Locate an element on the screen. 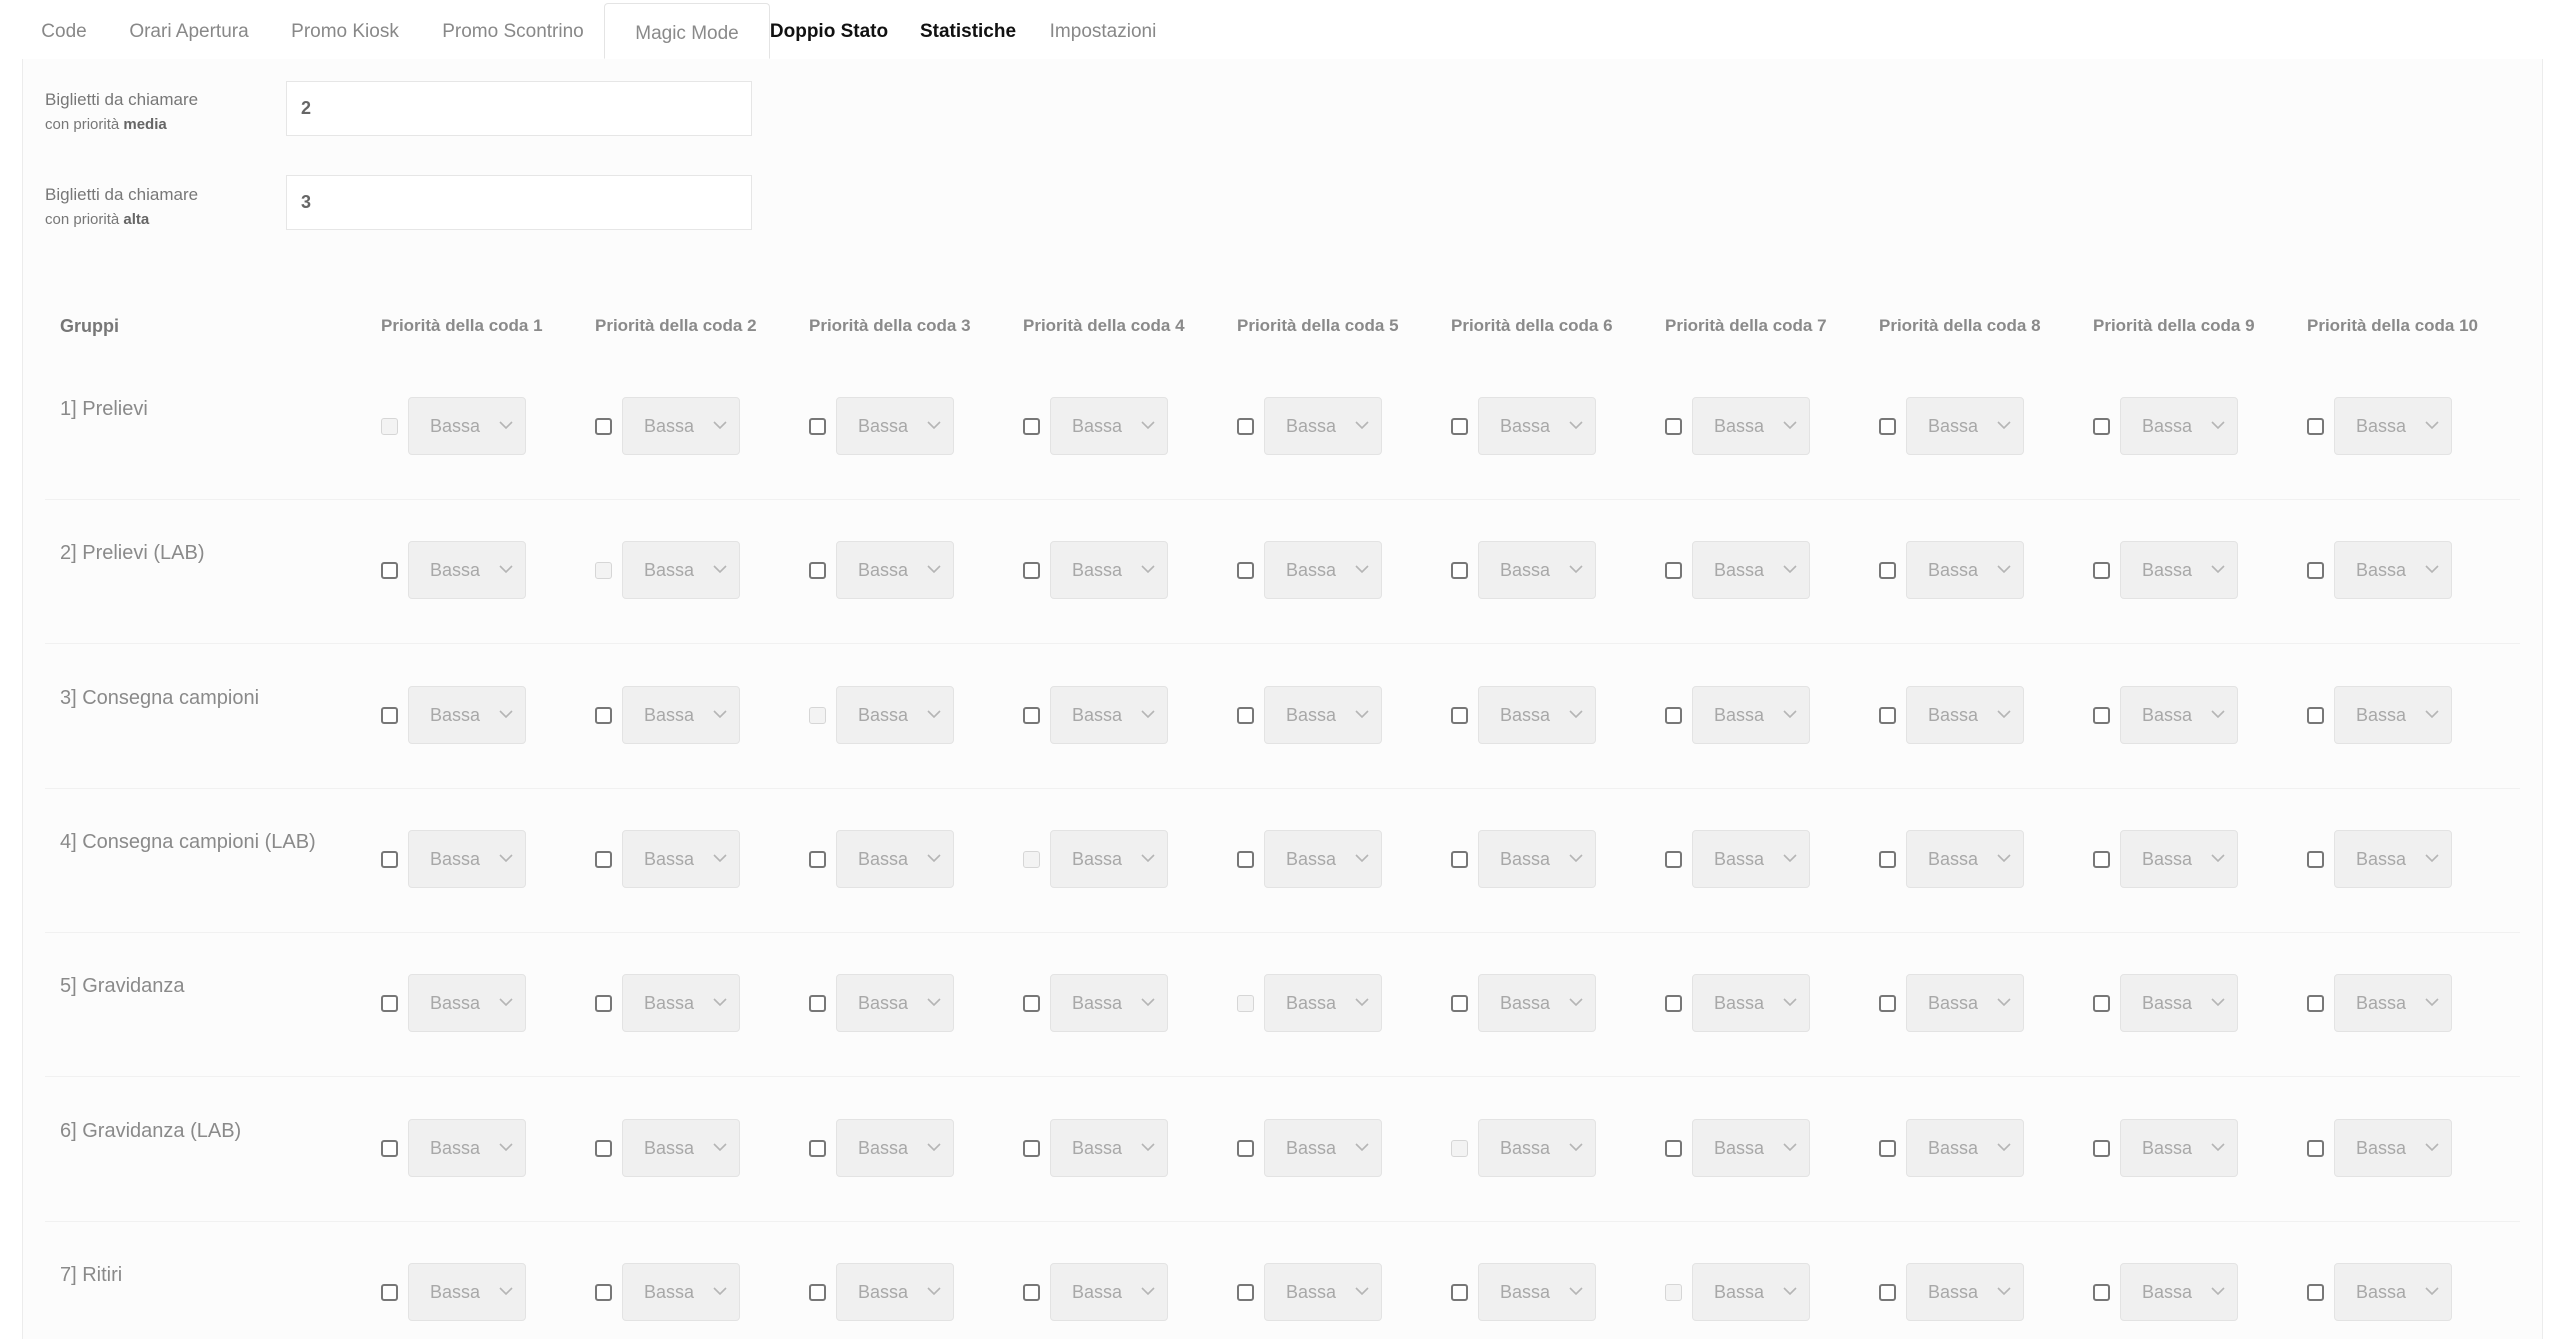  high-priority-input: 3 is located at coordinates (519, 202).